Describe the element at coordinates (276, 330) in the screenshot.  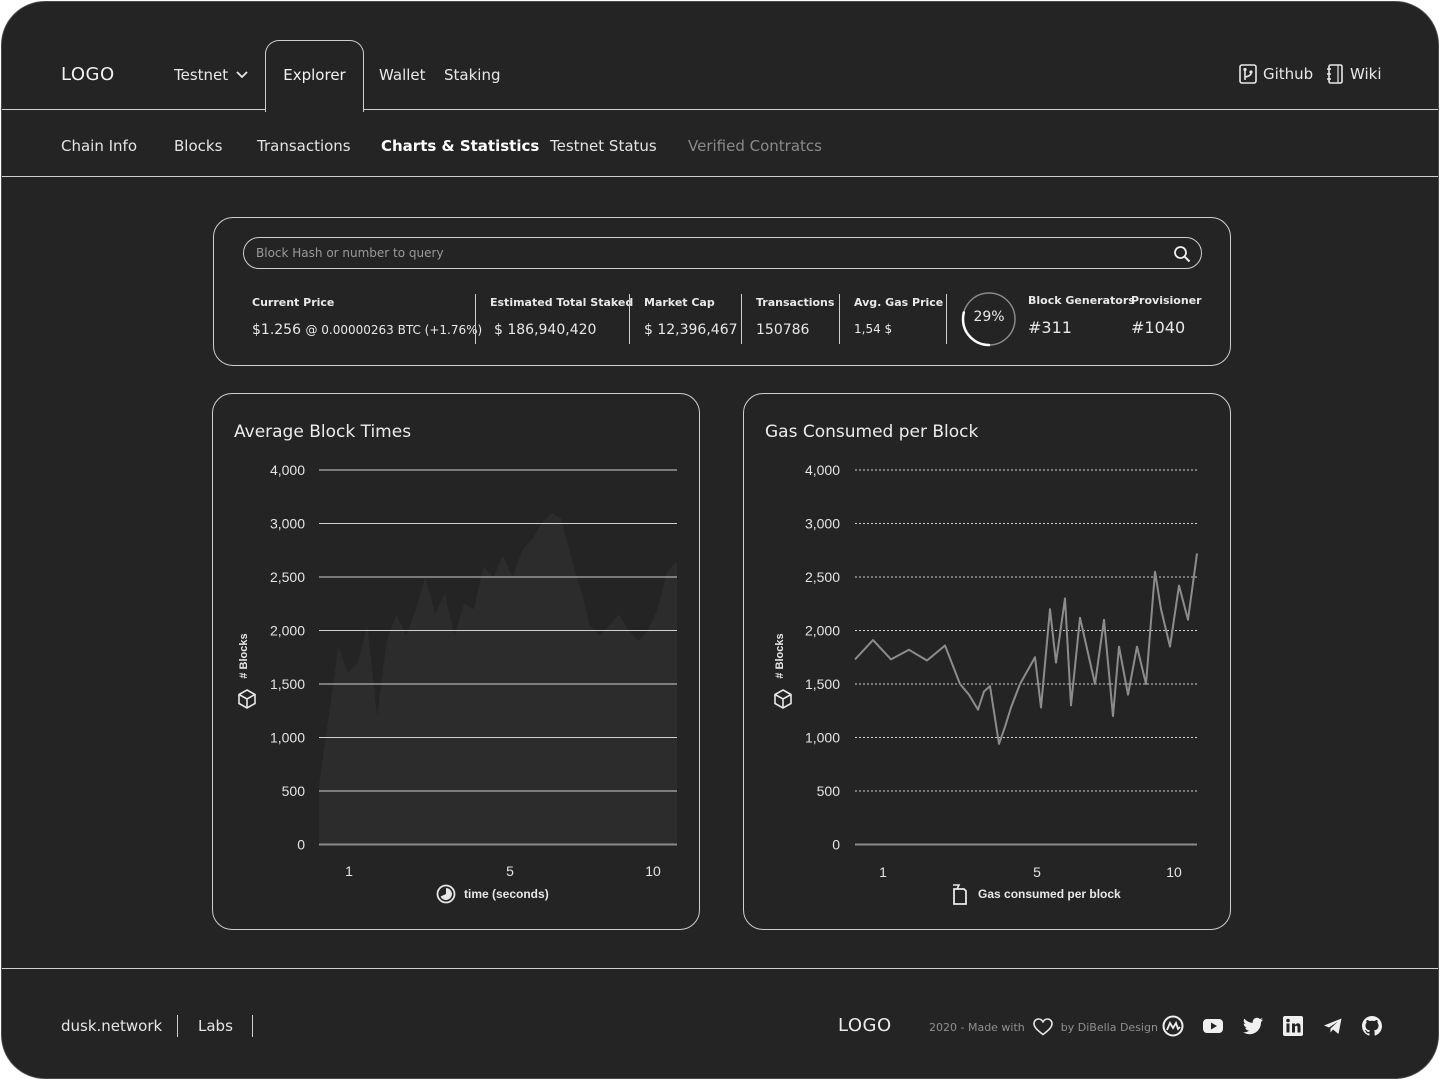
I see `current-price-usd: $1.256` at that location.